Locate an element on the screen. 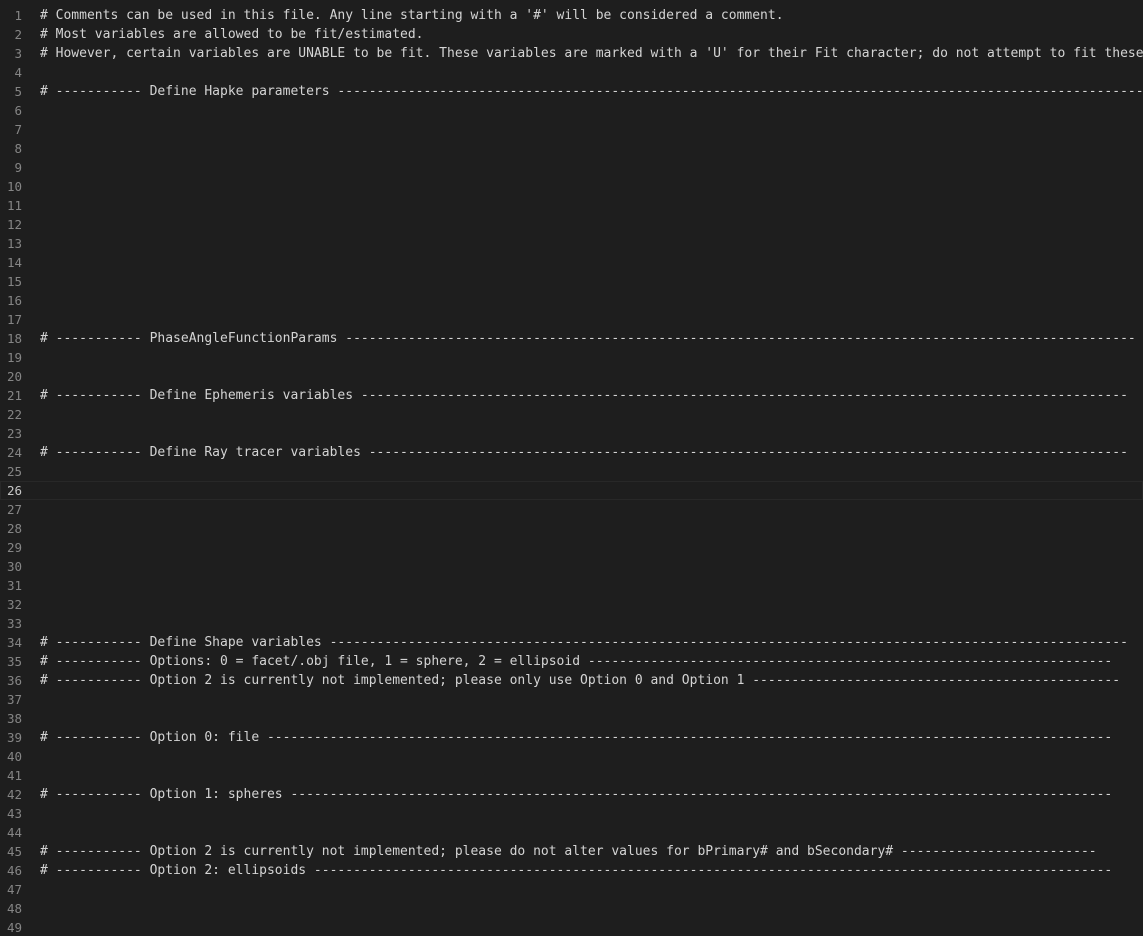 The width and height of the screenshot is (1143, 936). line-number: 4 is located at coordinates (18, 72).